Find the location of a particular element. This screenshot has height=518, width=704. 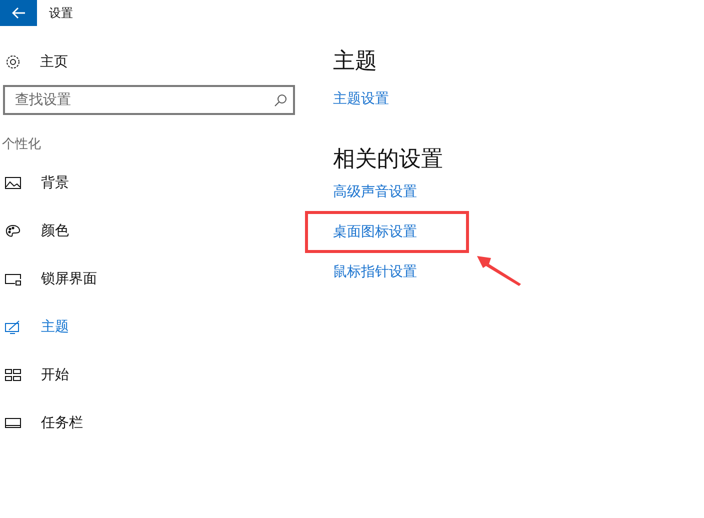

pen-monitor-icon is located at coordinates (13, 327).